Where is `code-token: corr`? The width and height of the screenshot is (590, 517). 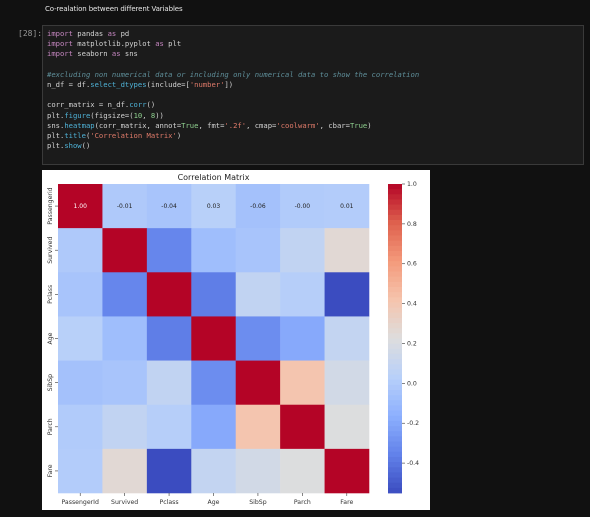 code-token: corr is located at coordinates (138, 105).